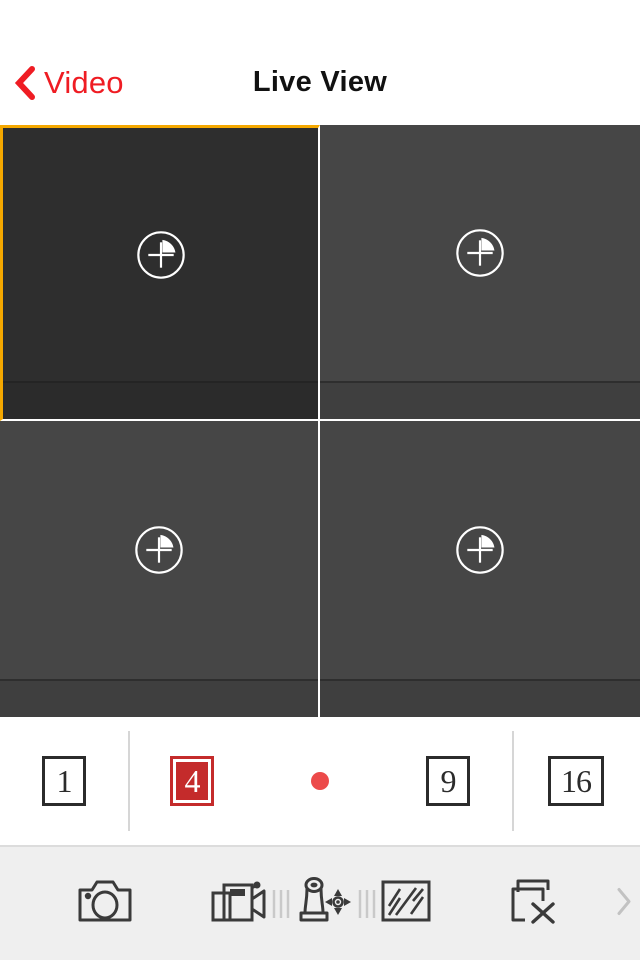 The height and width of the screenshot is (960, 640). What do you see at coordinates (84, 82) in the screenshot?
I see `back-button-label: Video` at bounding box center [84, 82].